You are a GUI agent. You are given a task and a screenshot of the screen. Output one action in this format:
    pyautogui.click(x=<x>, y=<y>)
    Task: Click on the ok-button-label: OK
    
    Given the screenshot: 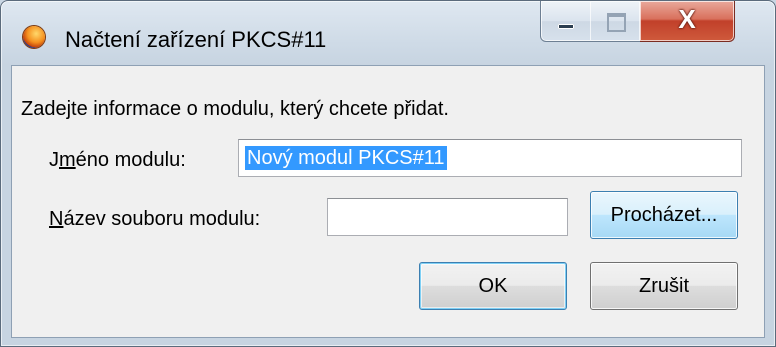 What is the action you would take?
    pyautogui.click(x=493, y=286)
    